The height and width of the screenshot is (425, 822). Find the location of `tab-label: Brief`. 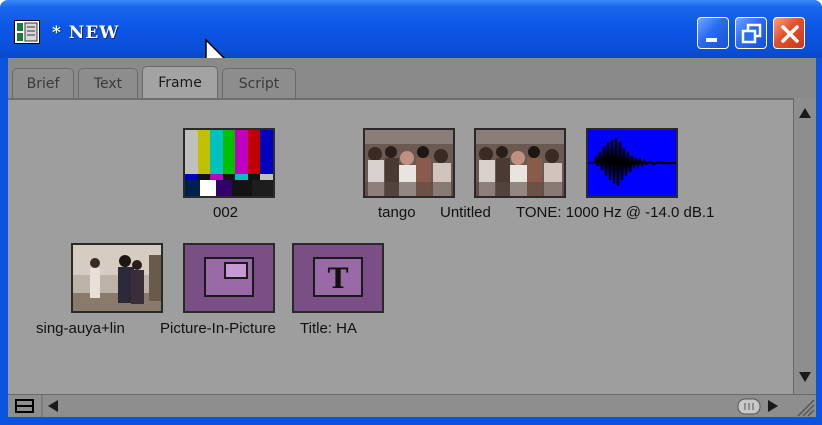

tab-label: Brief is located at coordinates (43, 83).